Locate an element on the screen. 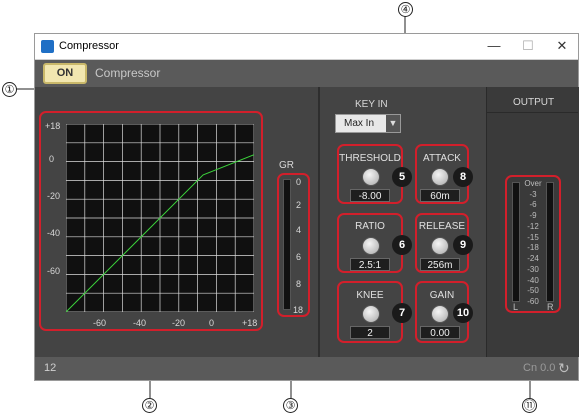  x-tick-4: +18 is located at coordinates (250, 323).